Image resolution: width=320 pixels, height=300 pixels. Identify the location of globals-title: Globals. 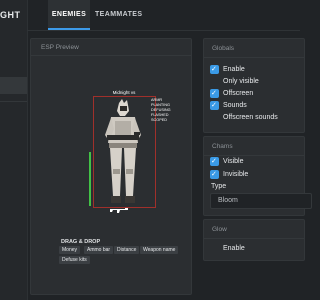
(223, 48).